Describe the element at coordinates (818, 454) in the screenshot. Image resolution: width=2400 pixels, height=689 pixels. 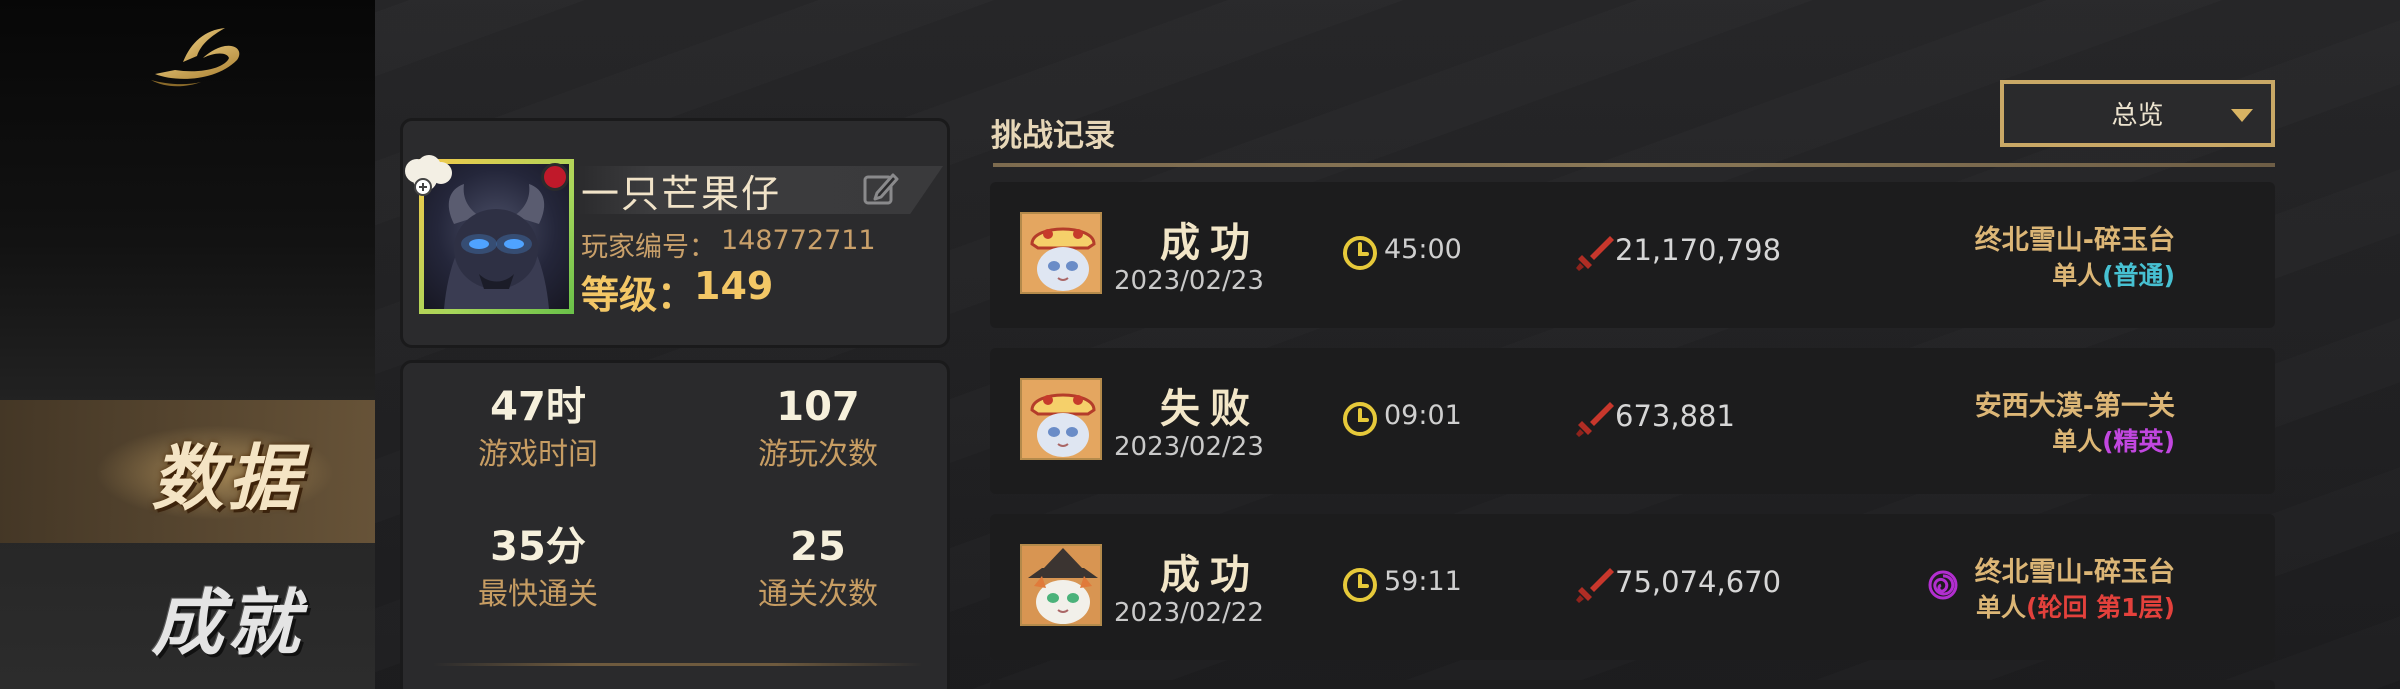
I see `stat-label: 游玩次数` at that location.